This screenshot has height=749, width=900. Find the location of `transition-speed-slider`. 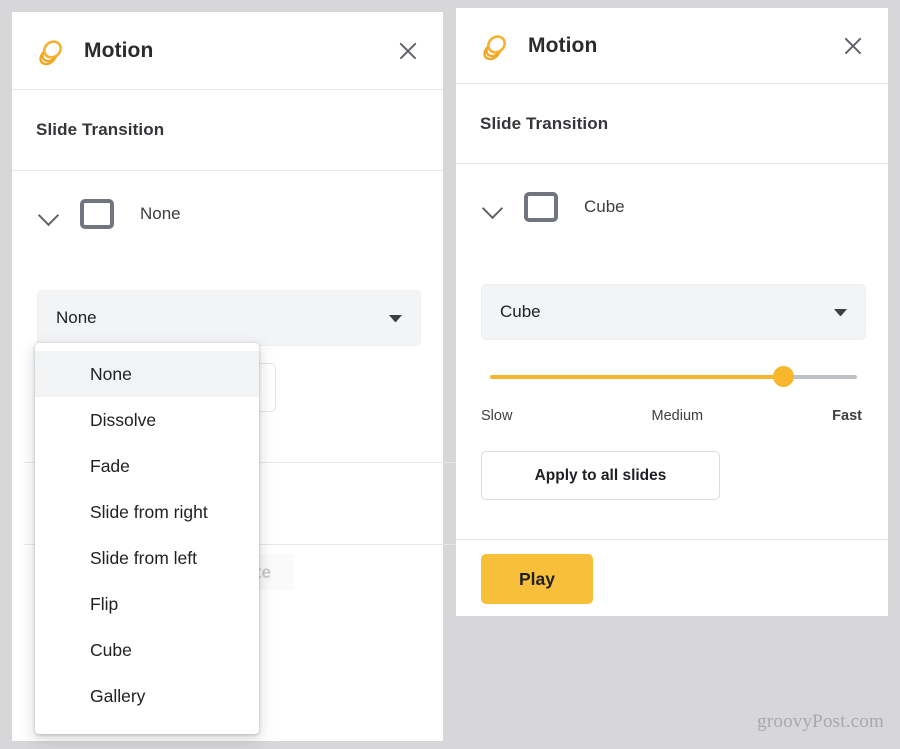

transition-speed-slider is located at coordinates (673, 377).